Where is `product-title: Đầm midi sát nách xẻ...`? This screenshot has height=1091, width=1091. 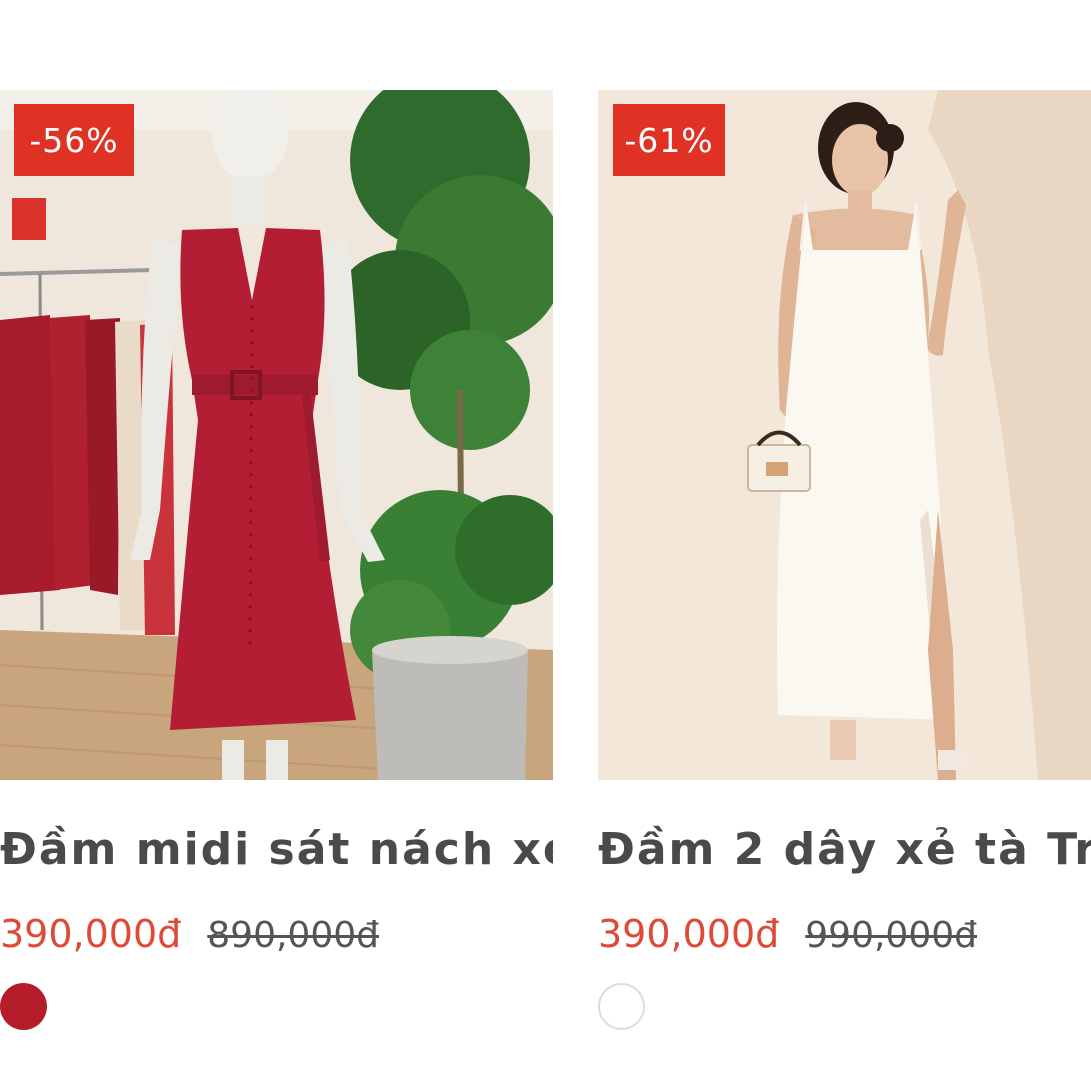 product-title: Đầm midi sát nách xẻ... is located at coordinates (276, 849).